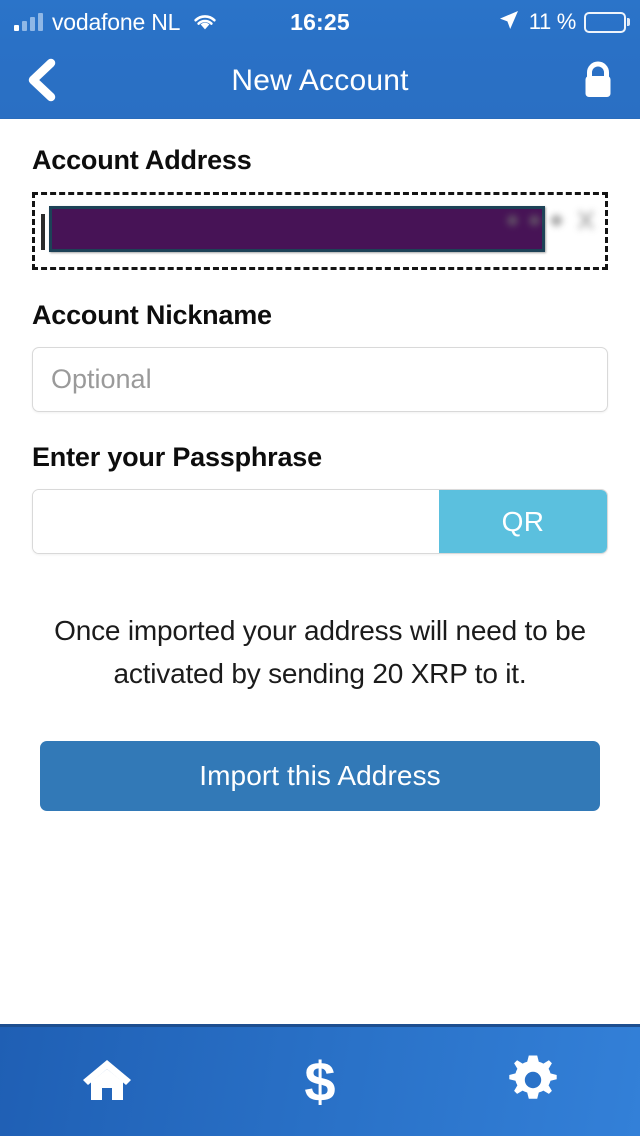 The image size is (640, 1136). I want to click on back-button, so click(41, 81).